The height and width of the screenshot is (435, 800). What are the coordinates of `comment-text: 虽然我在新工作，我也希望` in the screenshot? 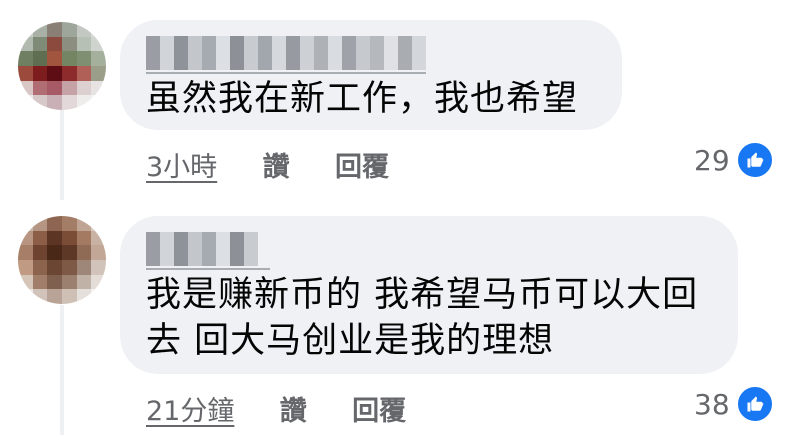 It's located at (362, 99).